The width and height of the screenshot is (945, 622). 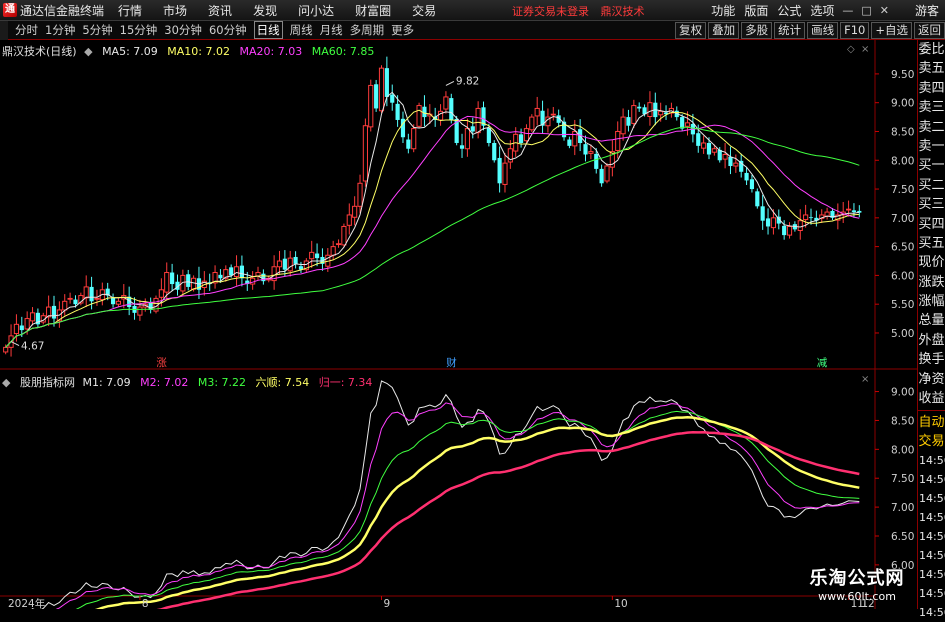 I want to click on period-fenshi: 分时, so click(x=26, y=30).